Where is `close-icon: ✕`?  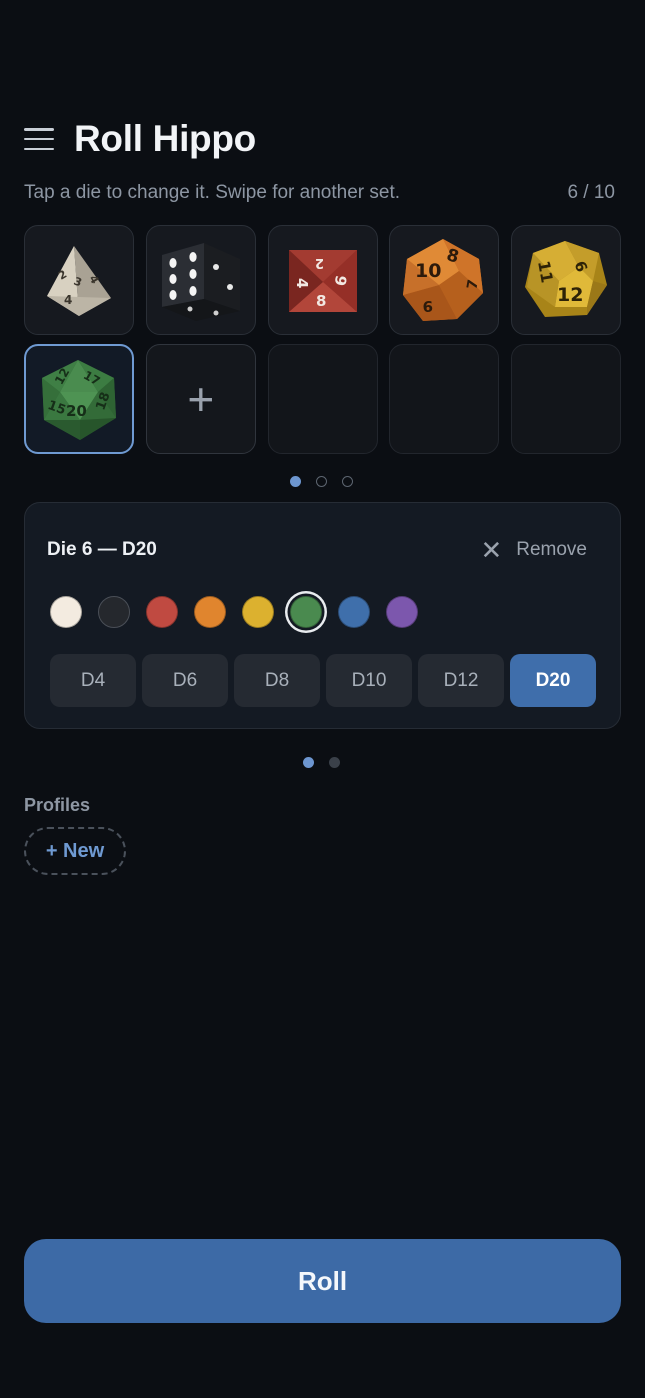 close-icon: ✕ is located at coordinates (491, 550).